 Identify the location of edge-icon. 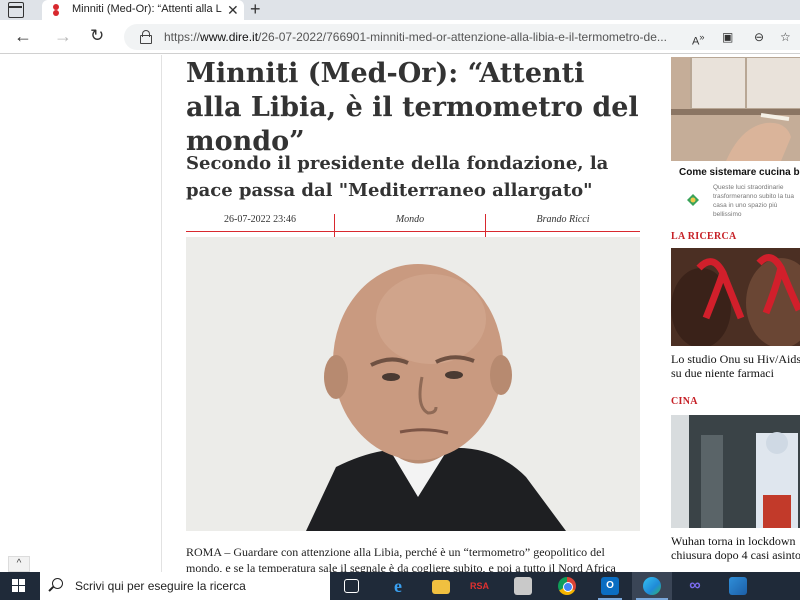
(652, 586).